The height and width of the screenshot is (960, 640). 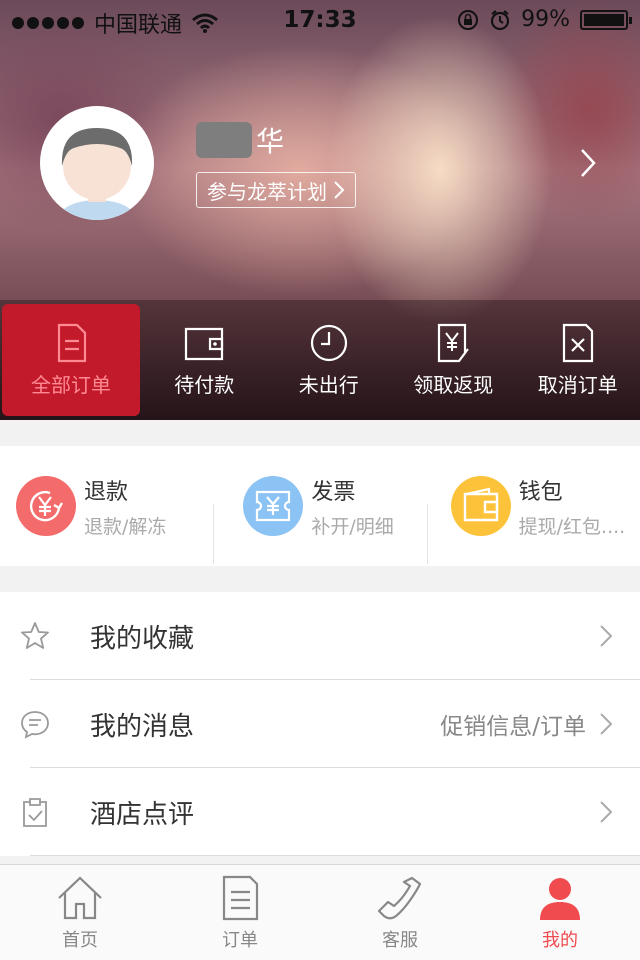 I want to click on service-subtitle: 退款/解冻, so click(x=125, y=526).